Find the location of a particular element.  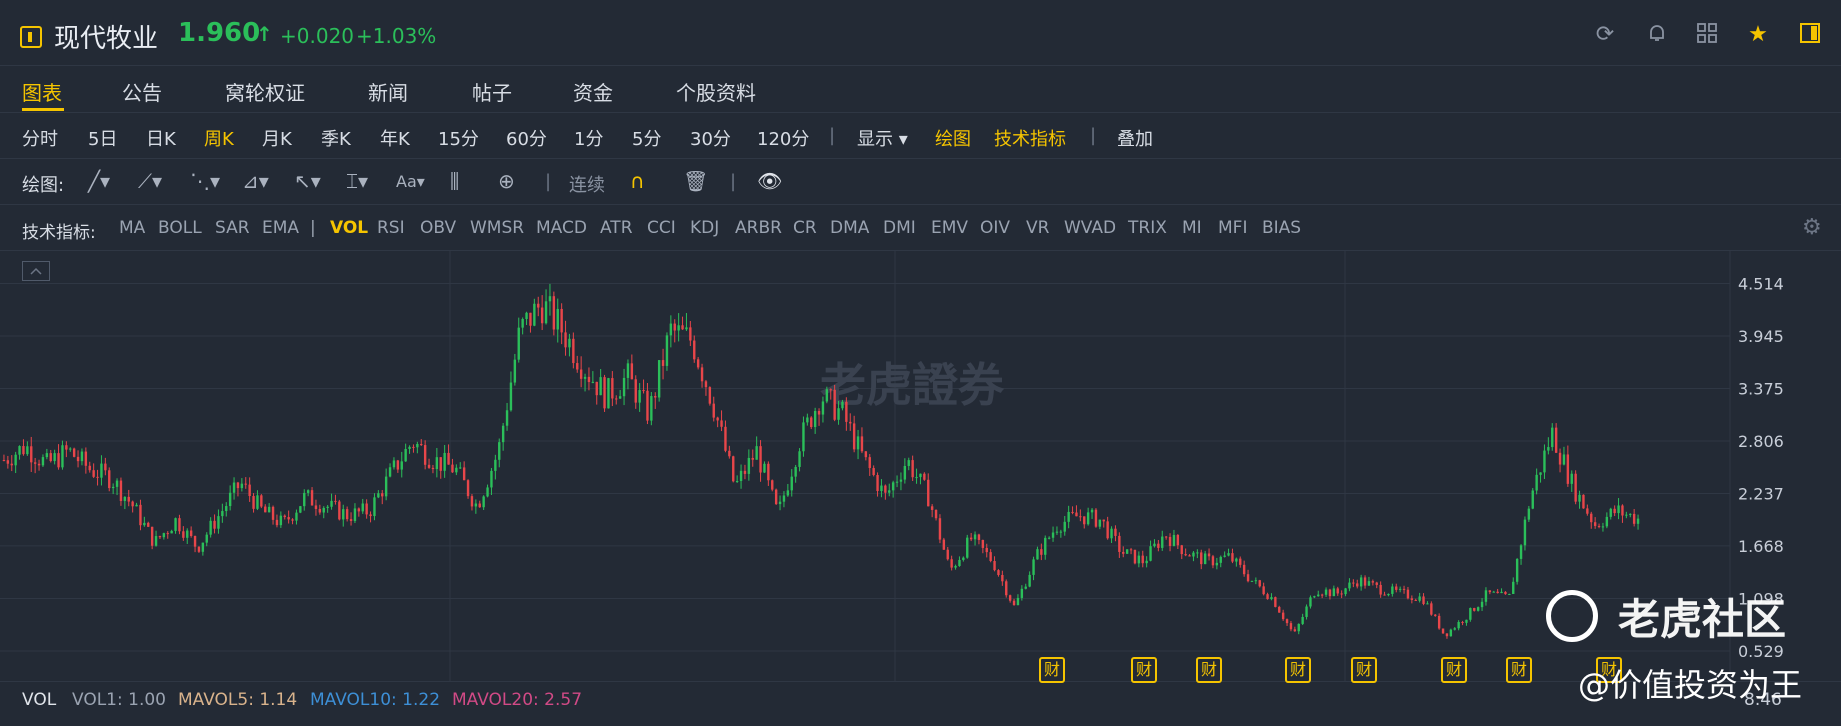

display-dropdown: 显示 ▾ is located at coordinates (882, 138).